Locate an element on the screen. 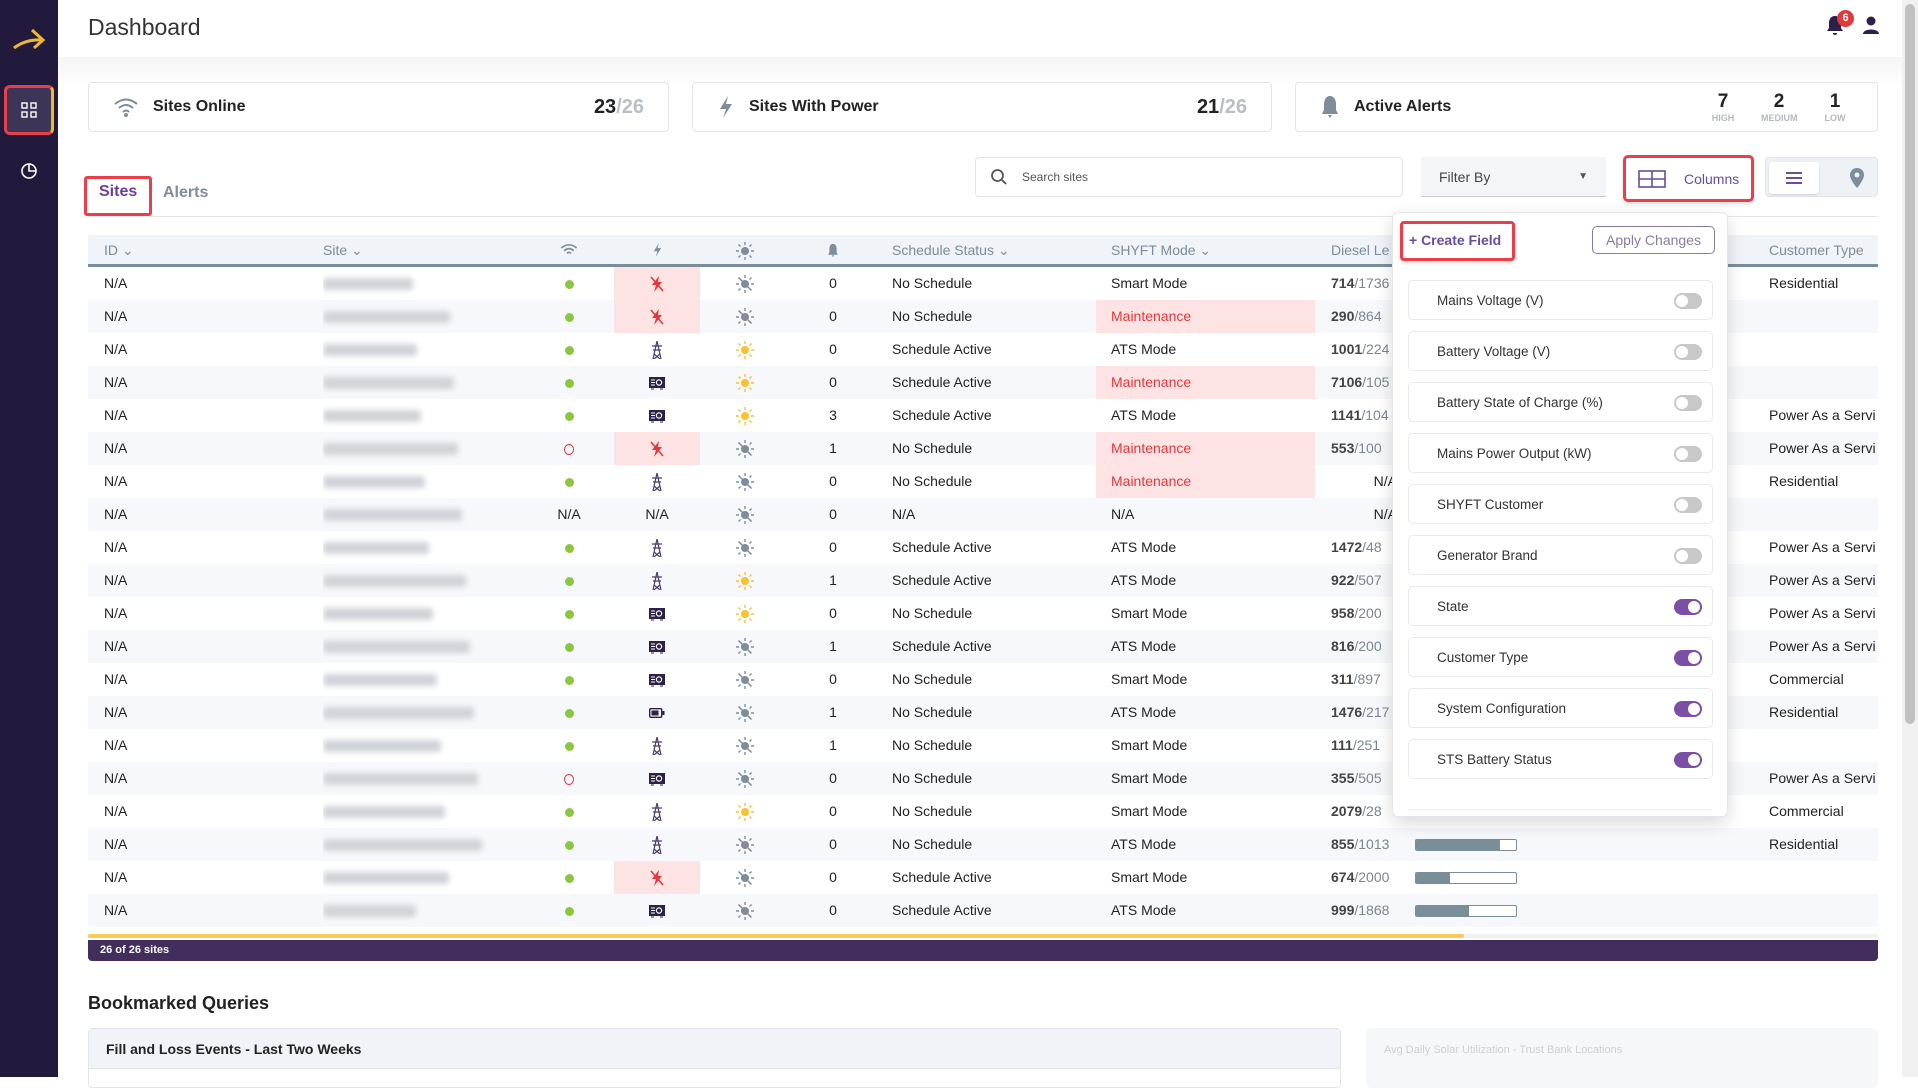 This screenshot has height=1088, width=1918. bookmark-card-title: Fill and Loss Events - Last Two Weeks is located at coordinates (714, 1049).